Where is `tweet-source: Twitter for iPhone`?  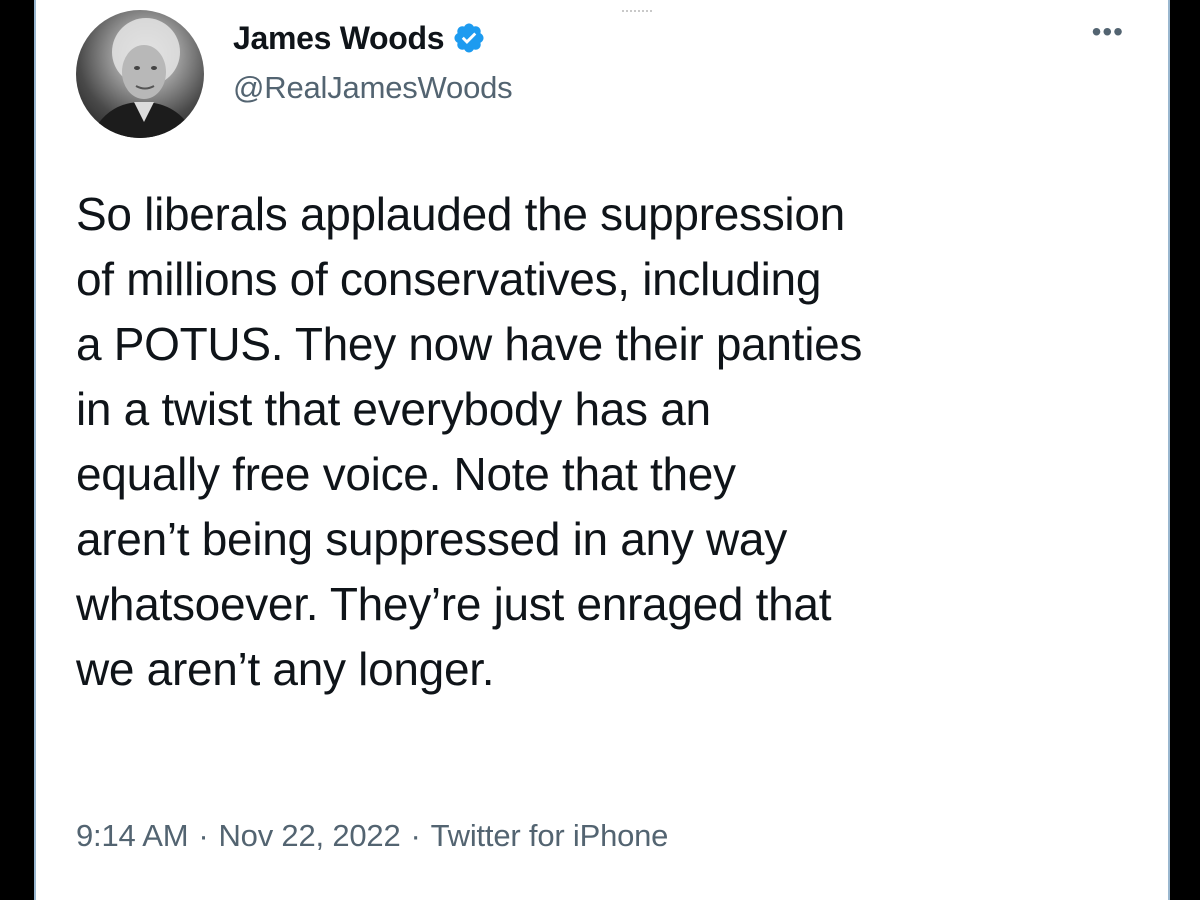
tweet-source: Twitter for iPhone is located at coordinates (550, 836).